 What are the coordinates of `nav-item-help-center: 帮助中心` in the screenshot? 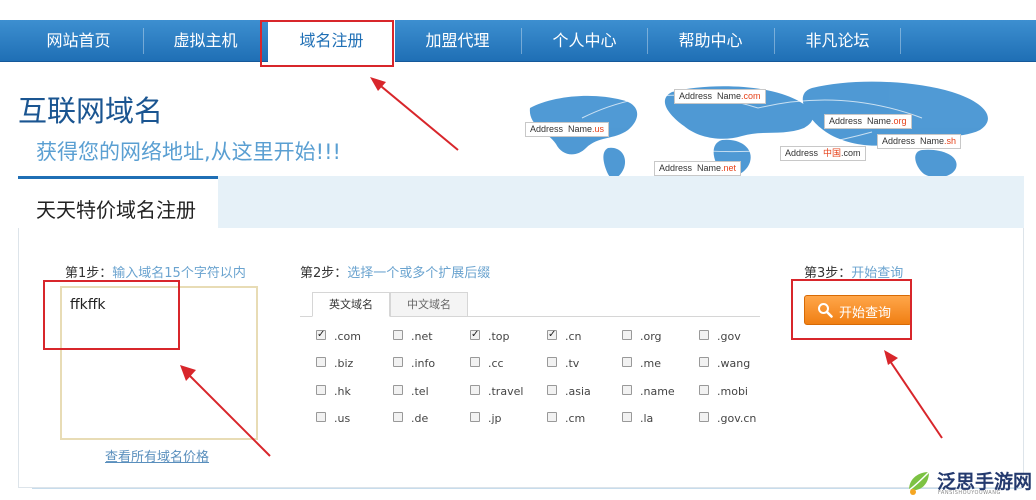 It's located at (710, 41).